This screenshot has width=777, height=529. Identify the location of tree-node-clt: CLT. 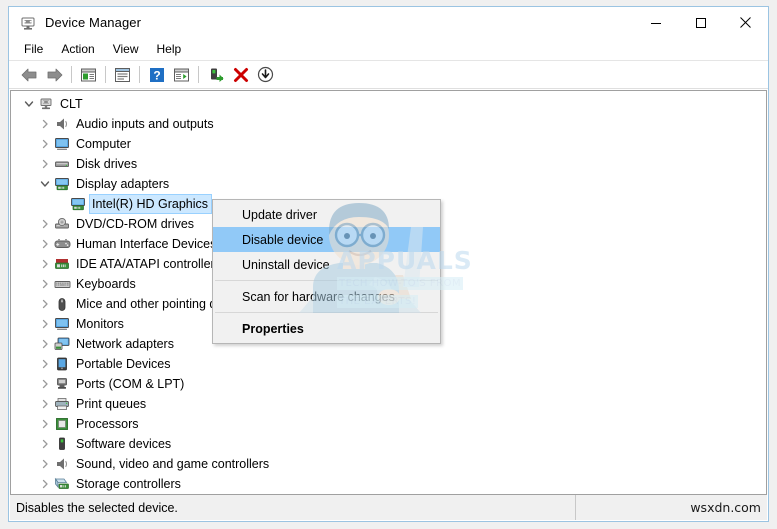
(388, 104).